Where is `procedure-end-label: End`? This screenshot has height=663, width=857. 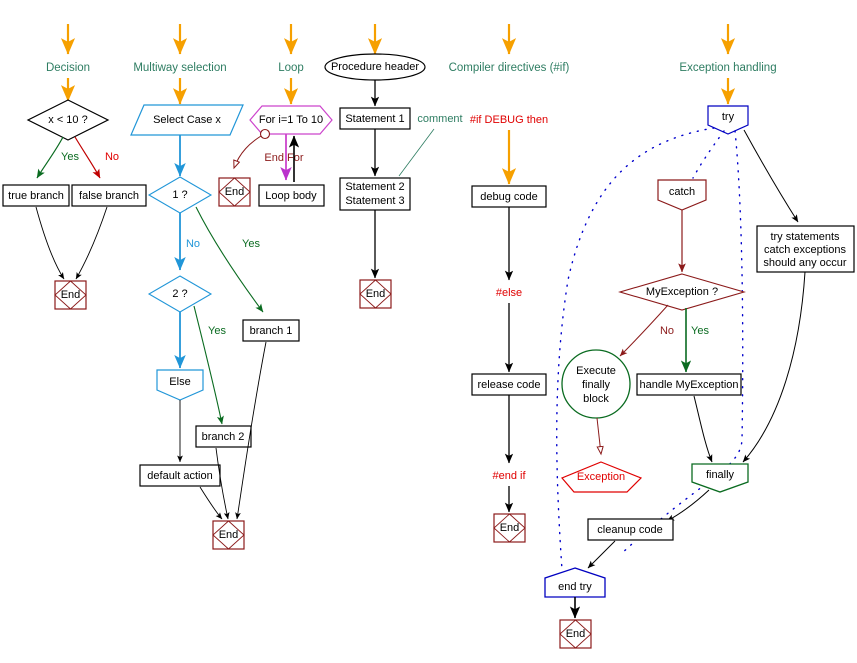
procedure-end-label: End is located at coordinates (376, 294).